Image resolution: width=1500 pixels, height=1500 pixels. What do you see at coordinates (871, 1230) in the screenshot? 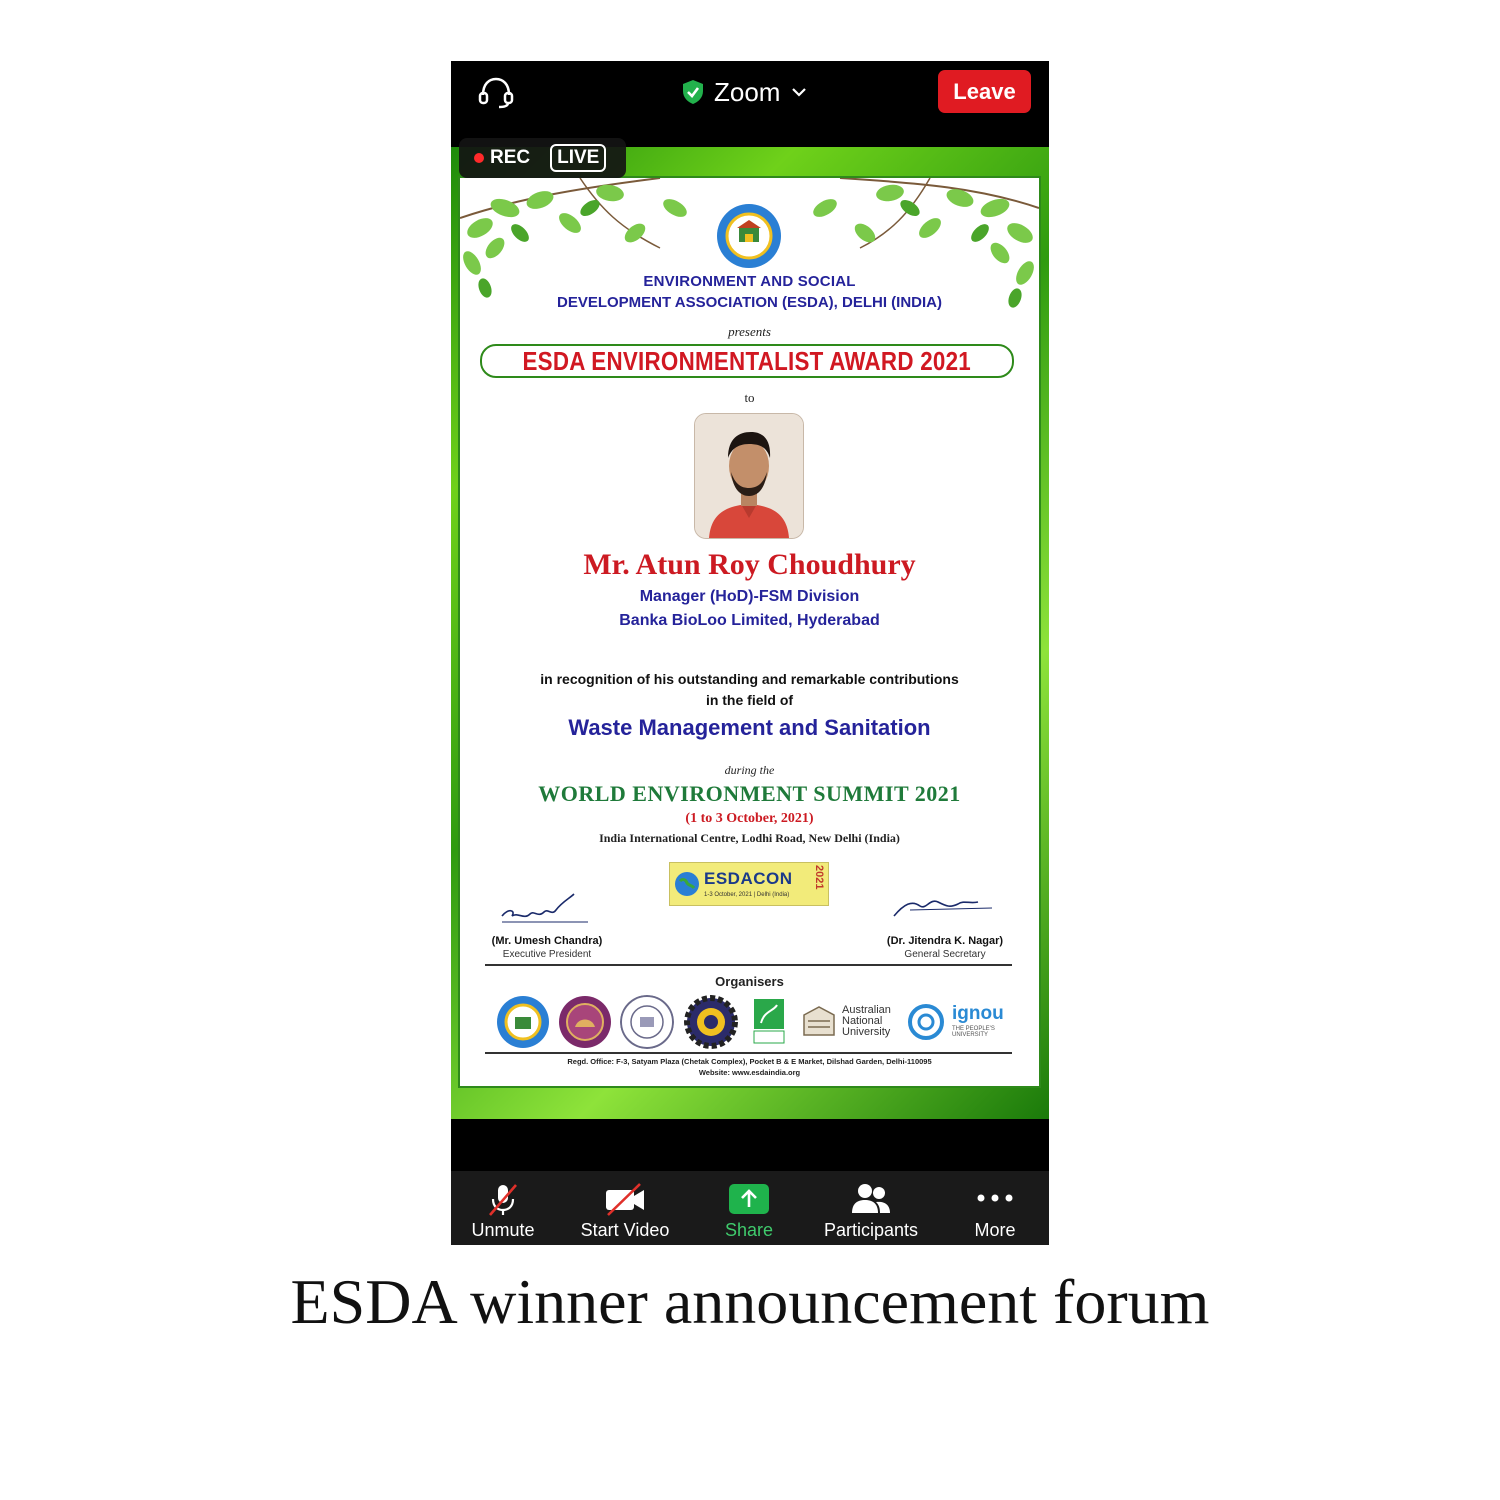
I see `participants-label: Participants` at bounding box center [871, 1230].